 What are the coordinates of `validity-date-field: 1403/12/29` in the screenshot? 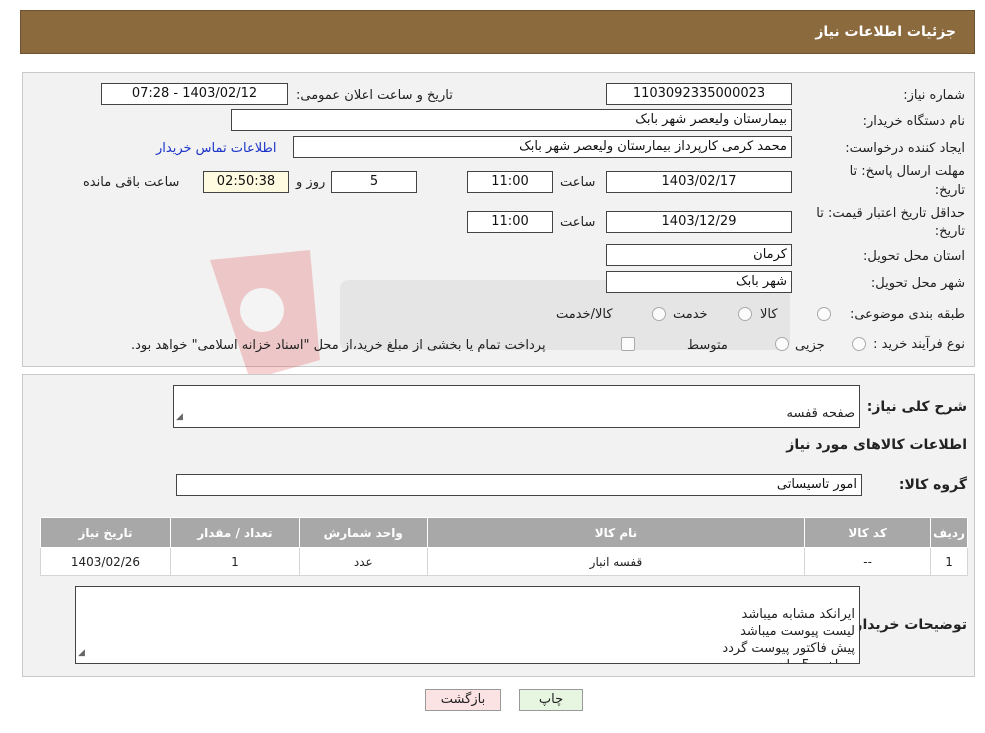 It's located at (699, 222).